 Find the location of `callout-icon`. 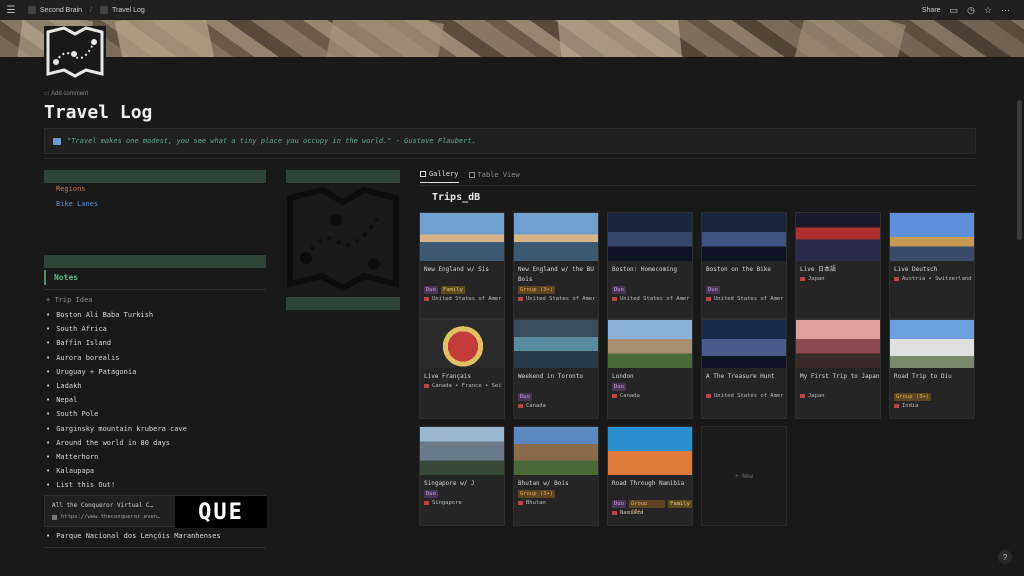

callout-icon is located at coordinates (57, 141).